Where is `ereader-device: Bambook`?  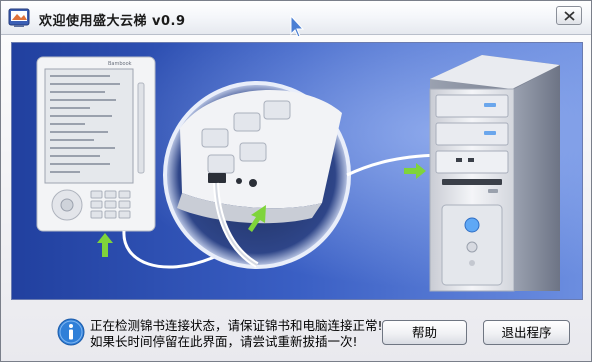
ereader-device: Bambook is located at coordinates (96, 144).